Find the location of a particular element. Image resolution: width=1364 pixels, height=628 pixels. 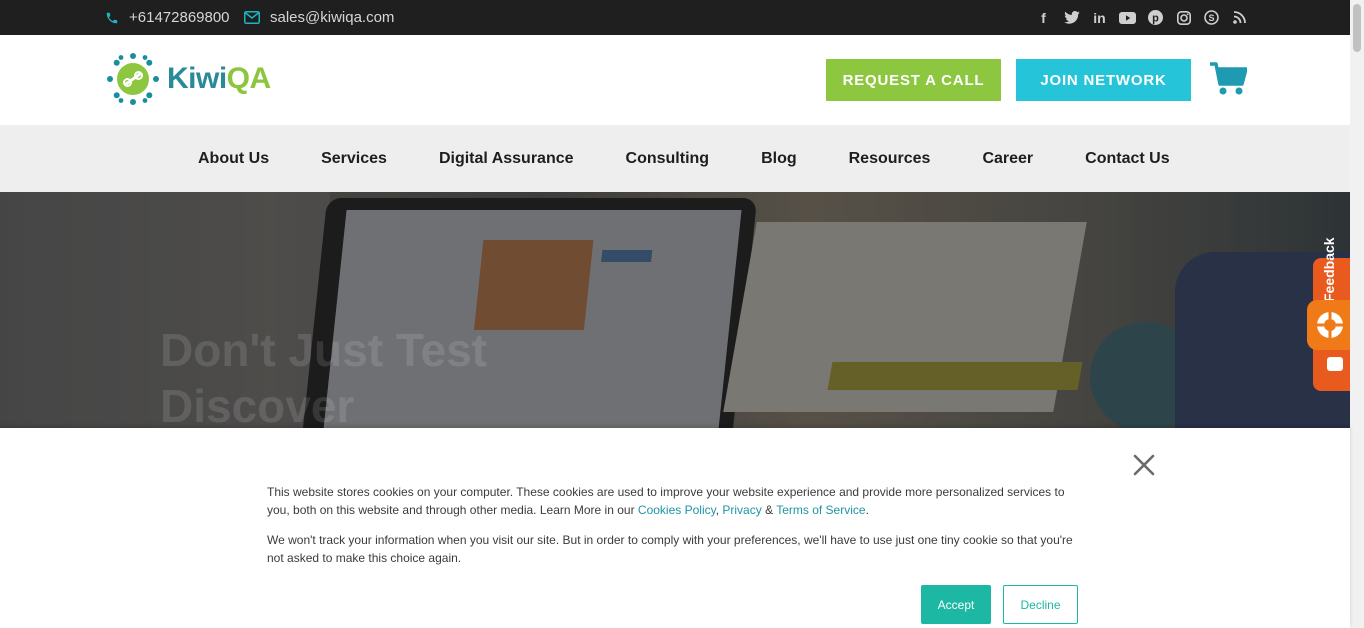

facebook-icon: f is located at coordinates (1043, 17).